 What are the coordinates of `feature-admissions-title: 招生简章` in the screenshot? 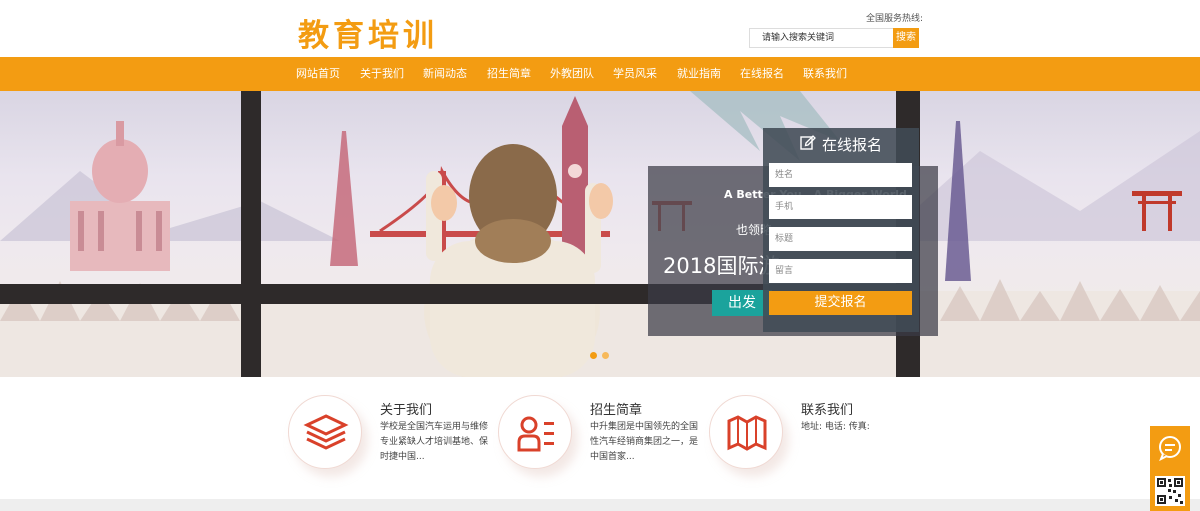 It's located at (616, 408).